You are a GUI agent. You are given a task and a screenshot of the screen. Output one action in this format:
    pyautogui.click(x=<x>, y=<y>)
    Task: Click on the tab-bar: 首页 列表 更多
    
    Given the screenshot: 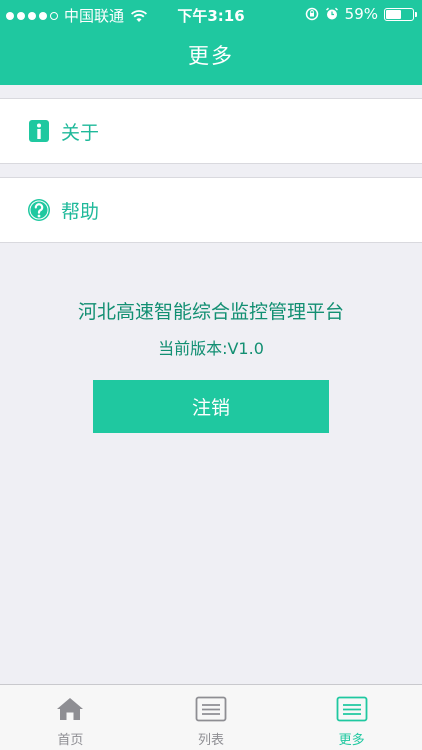 What is the action you would take?
    pyautogui.click(x=211, y=717)
    